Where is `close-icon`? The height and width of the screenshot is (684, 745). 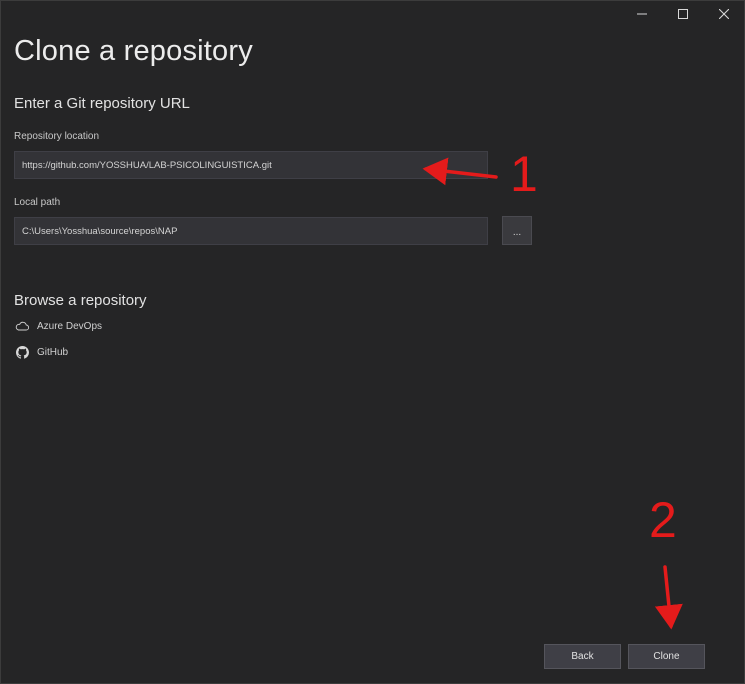
close-icon is located at coordinates (723, 14).